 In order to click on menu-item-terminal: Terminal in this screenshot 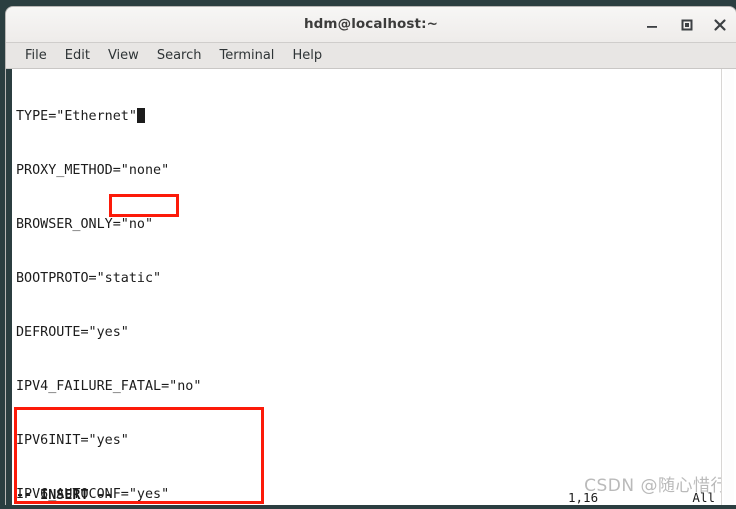, I will do `click(246, 55)`.